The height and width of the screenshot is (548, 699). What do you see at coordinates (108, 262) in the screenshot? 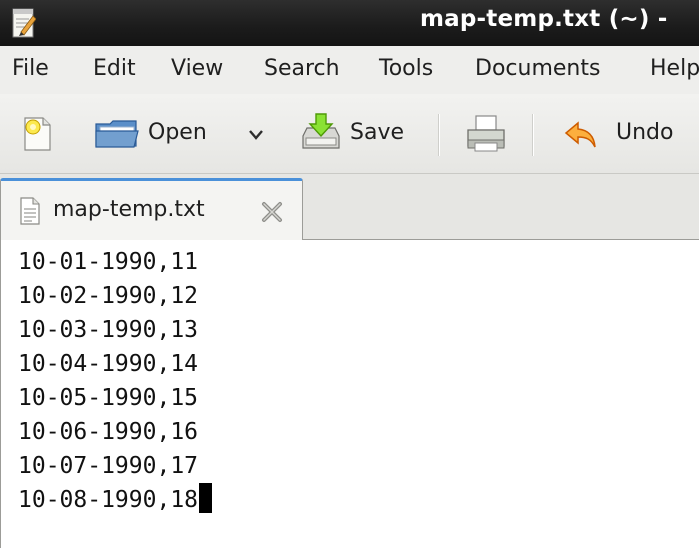
I see `text-line: 10-01-1990,11` at bounding box center [108, 262].